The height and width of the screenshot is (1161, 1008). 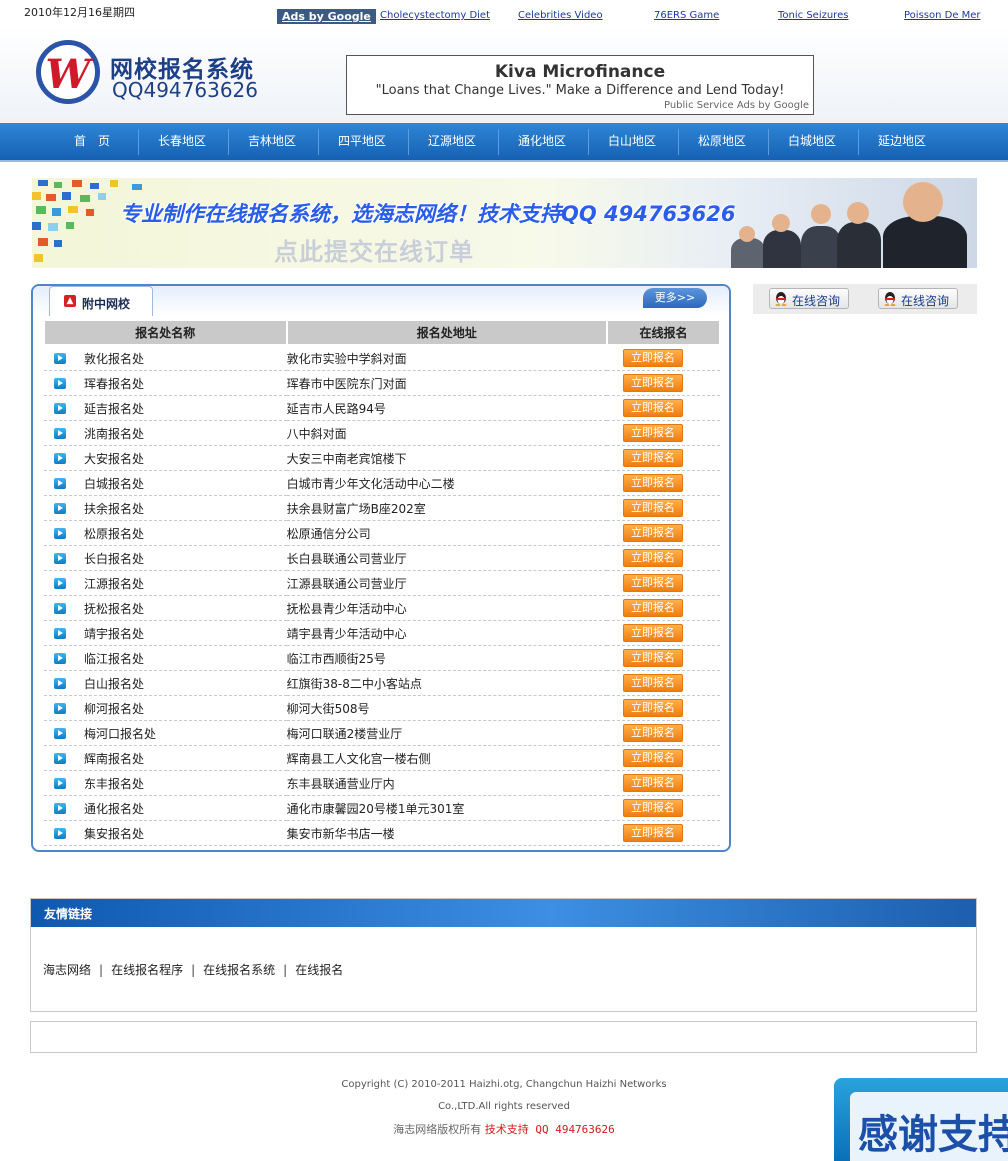 I want to click on nav-item-songyuan: 松原地区, so click(x=722, y=141).